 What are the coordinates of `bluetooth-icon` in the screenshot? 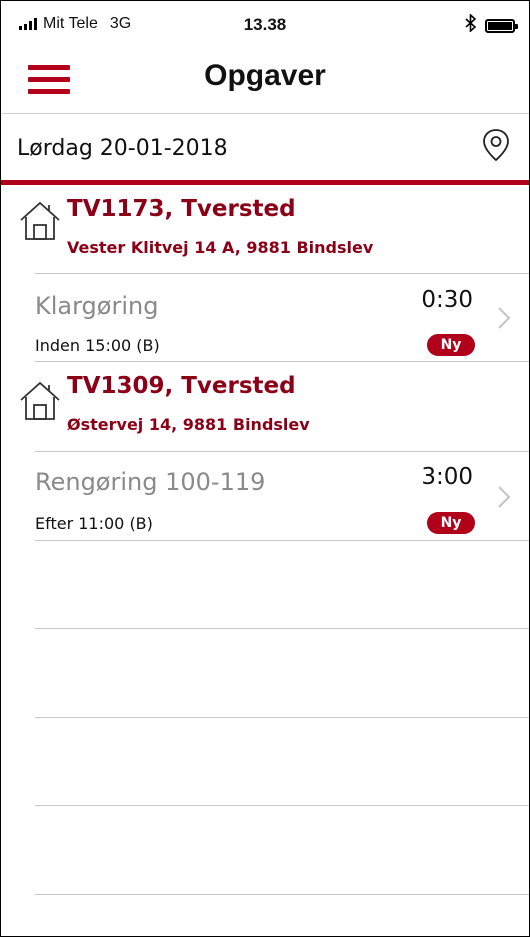 It's located at (471, 25).